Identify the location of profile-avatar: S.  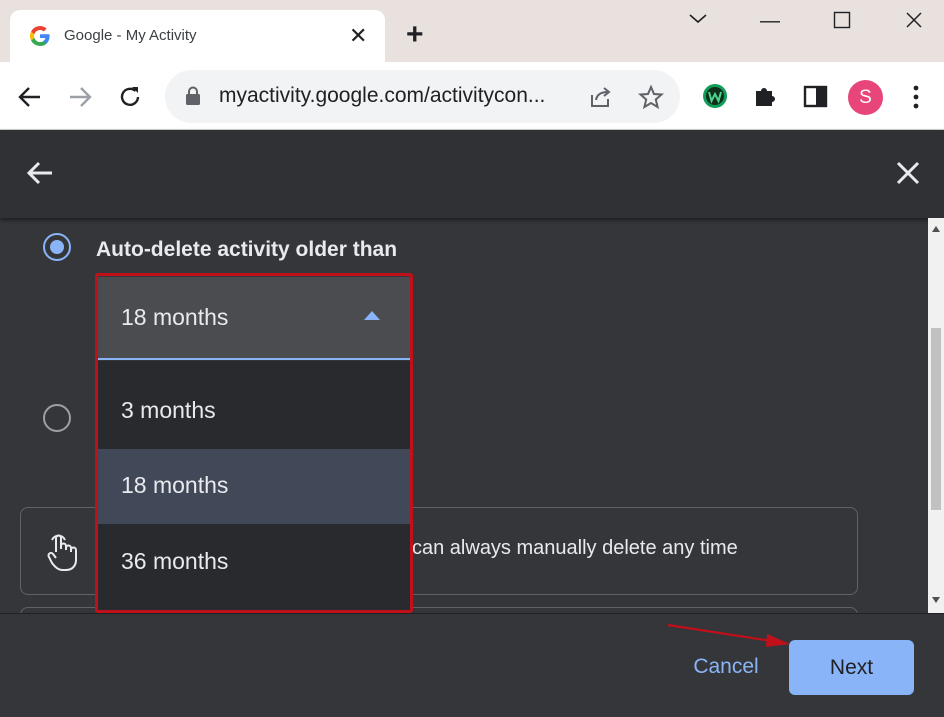
(865, 97).